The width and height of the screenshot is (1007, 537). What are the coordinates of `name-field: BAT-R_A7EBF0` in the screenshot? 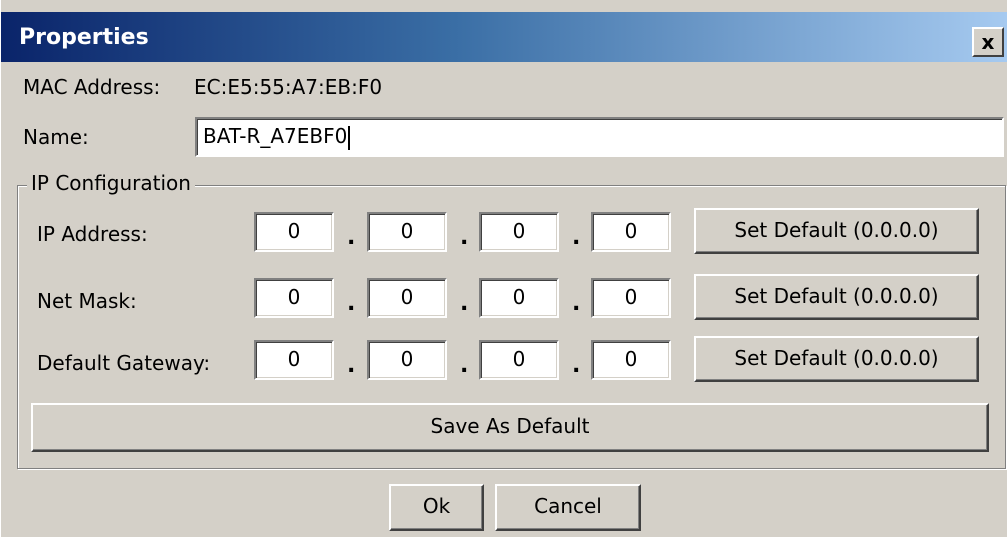 It's located at (599, 137).